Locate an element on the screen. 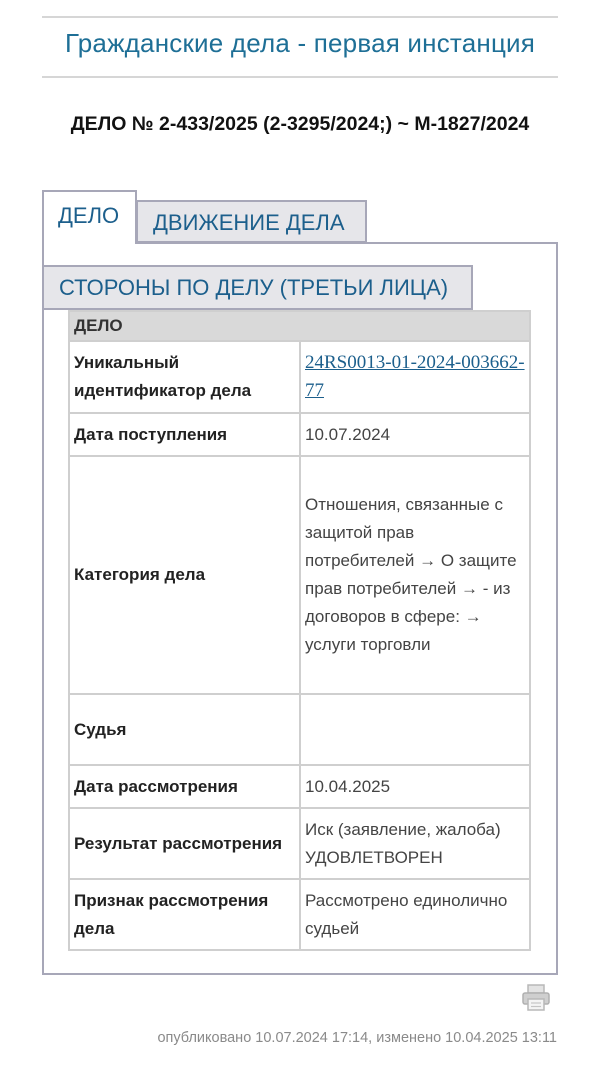 The height and width of the screenshot is (1083, 600). title-divider is located at coordinates (300, 77).